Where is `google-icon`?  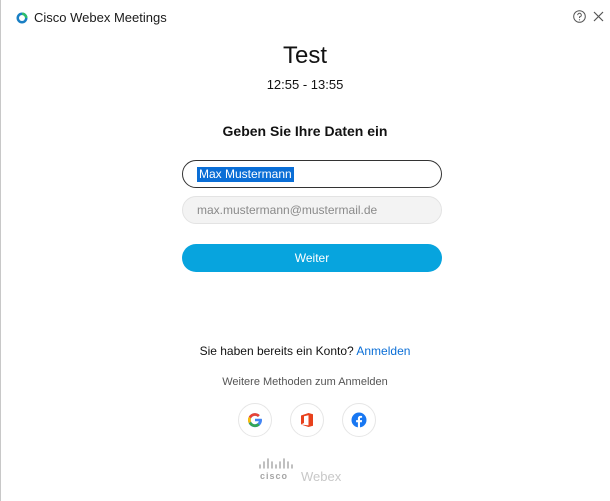
google-icon is located at coordinates (255, 420).